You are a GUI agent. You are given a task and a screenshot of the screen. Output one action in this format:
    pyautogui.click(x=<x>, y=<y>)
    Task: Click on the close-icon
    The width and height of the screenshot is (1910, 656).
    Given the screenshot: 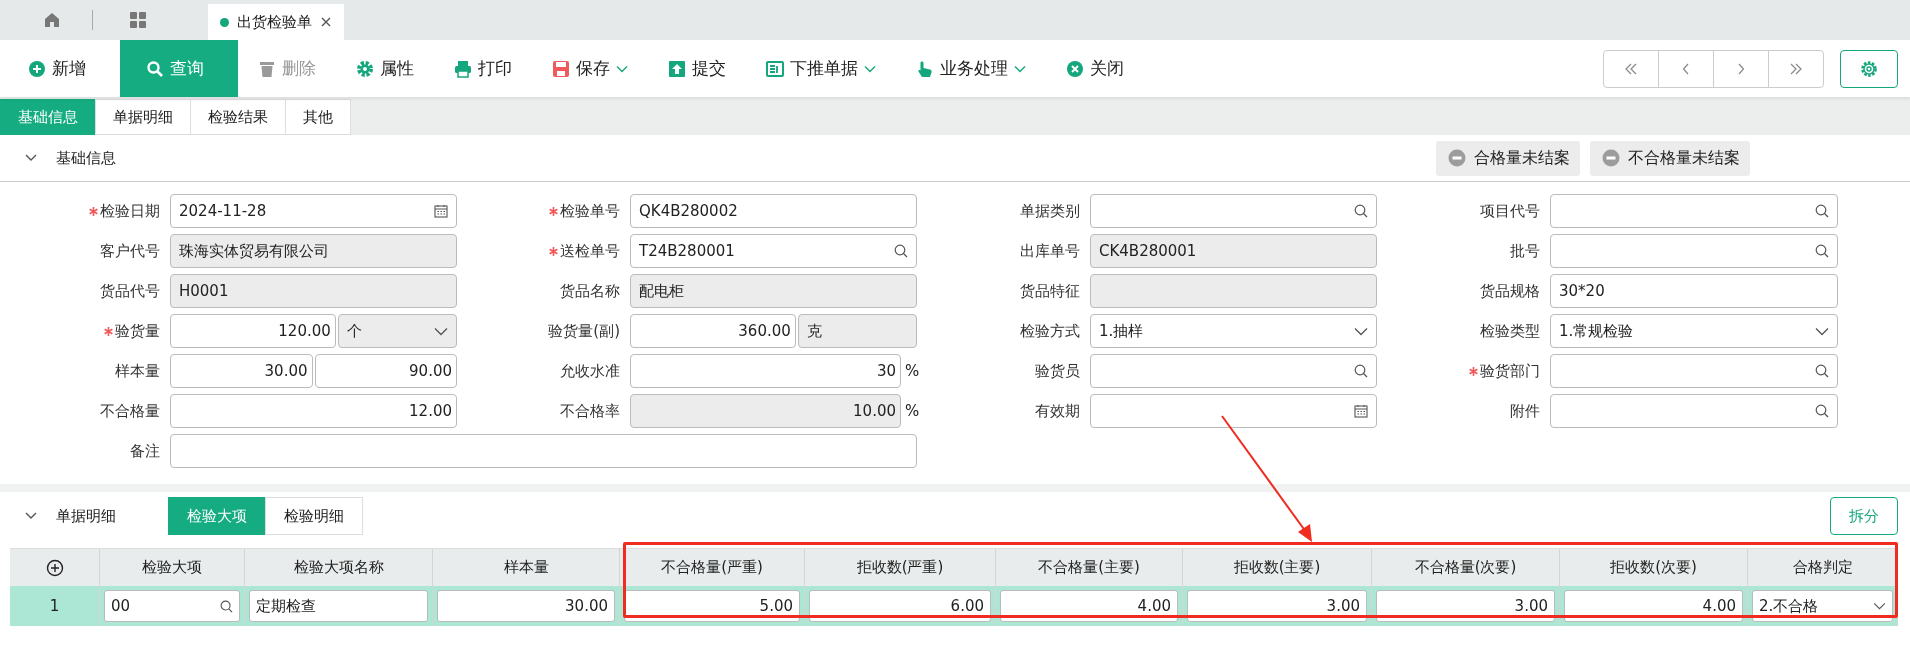 What is the action you would take?
    pyautogui.click(x=326, y=22)
    